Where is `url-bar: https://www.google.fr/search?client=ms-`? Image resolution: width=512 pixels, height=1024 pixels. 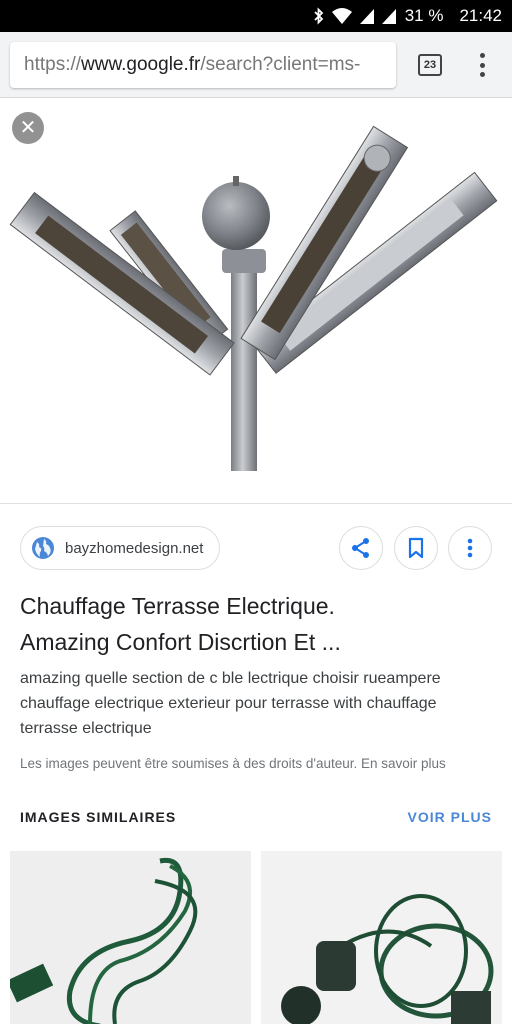 url-bar: https://www.google.fr/search?client=ms- is located at coordinates (203, 65).